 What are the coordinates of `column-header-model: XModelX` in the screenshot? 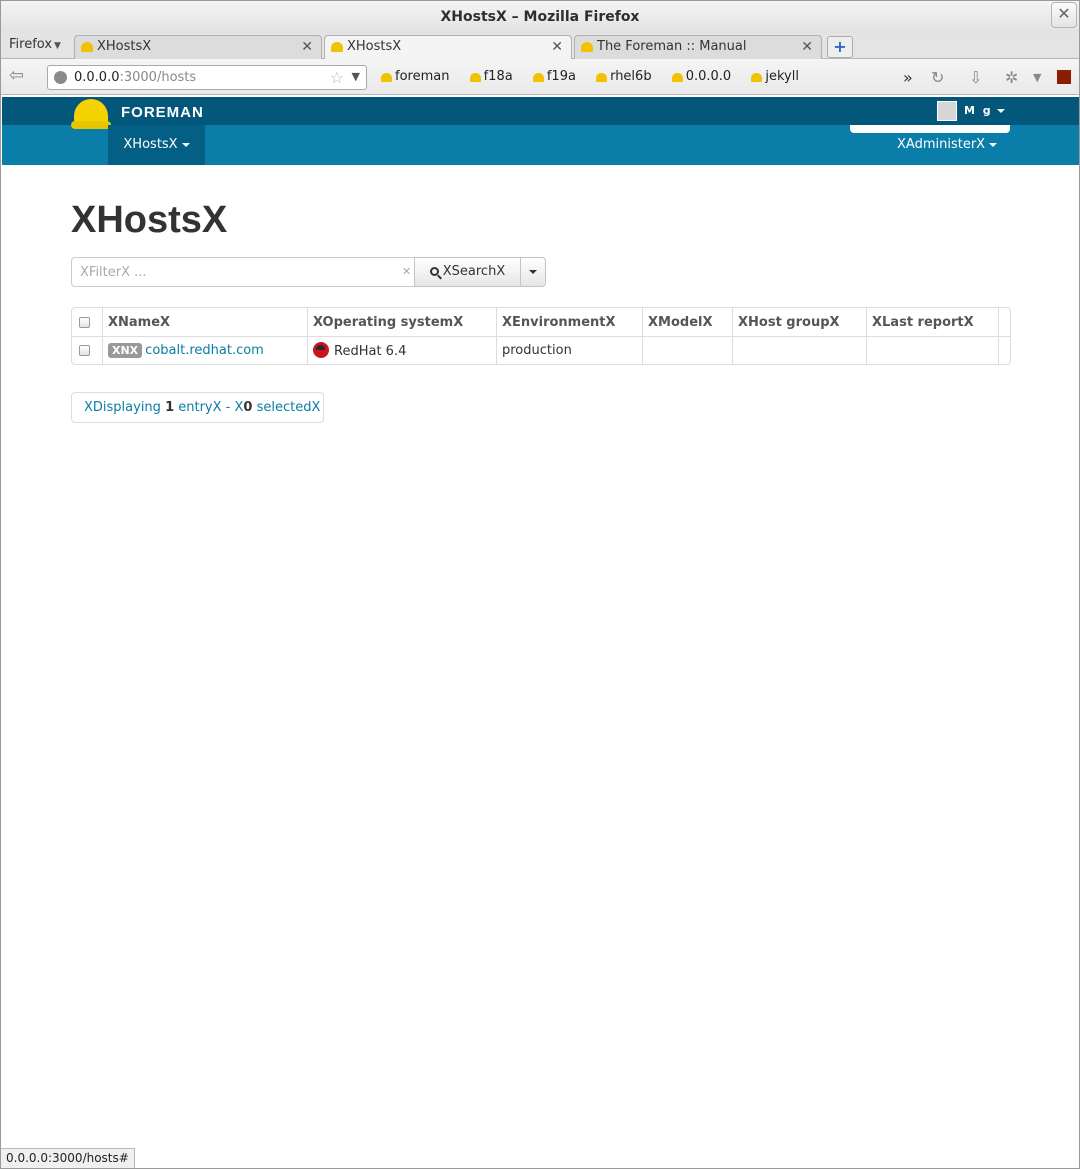 It's located at (687, 322).